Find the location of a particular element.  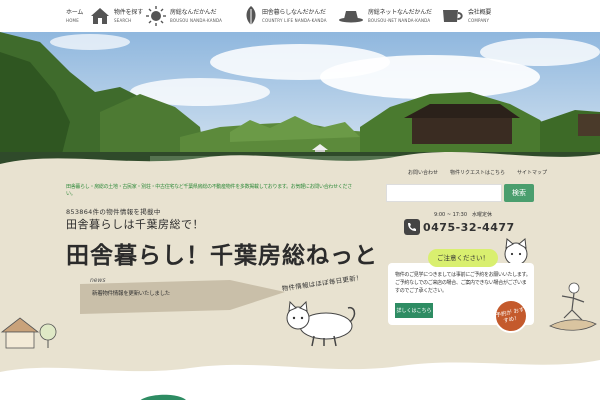

news-banner is located at coordinates (185, 300).